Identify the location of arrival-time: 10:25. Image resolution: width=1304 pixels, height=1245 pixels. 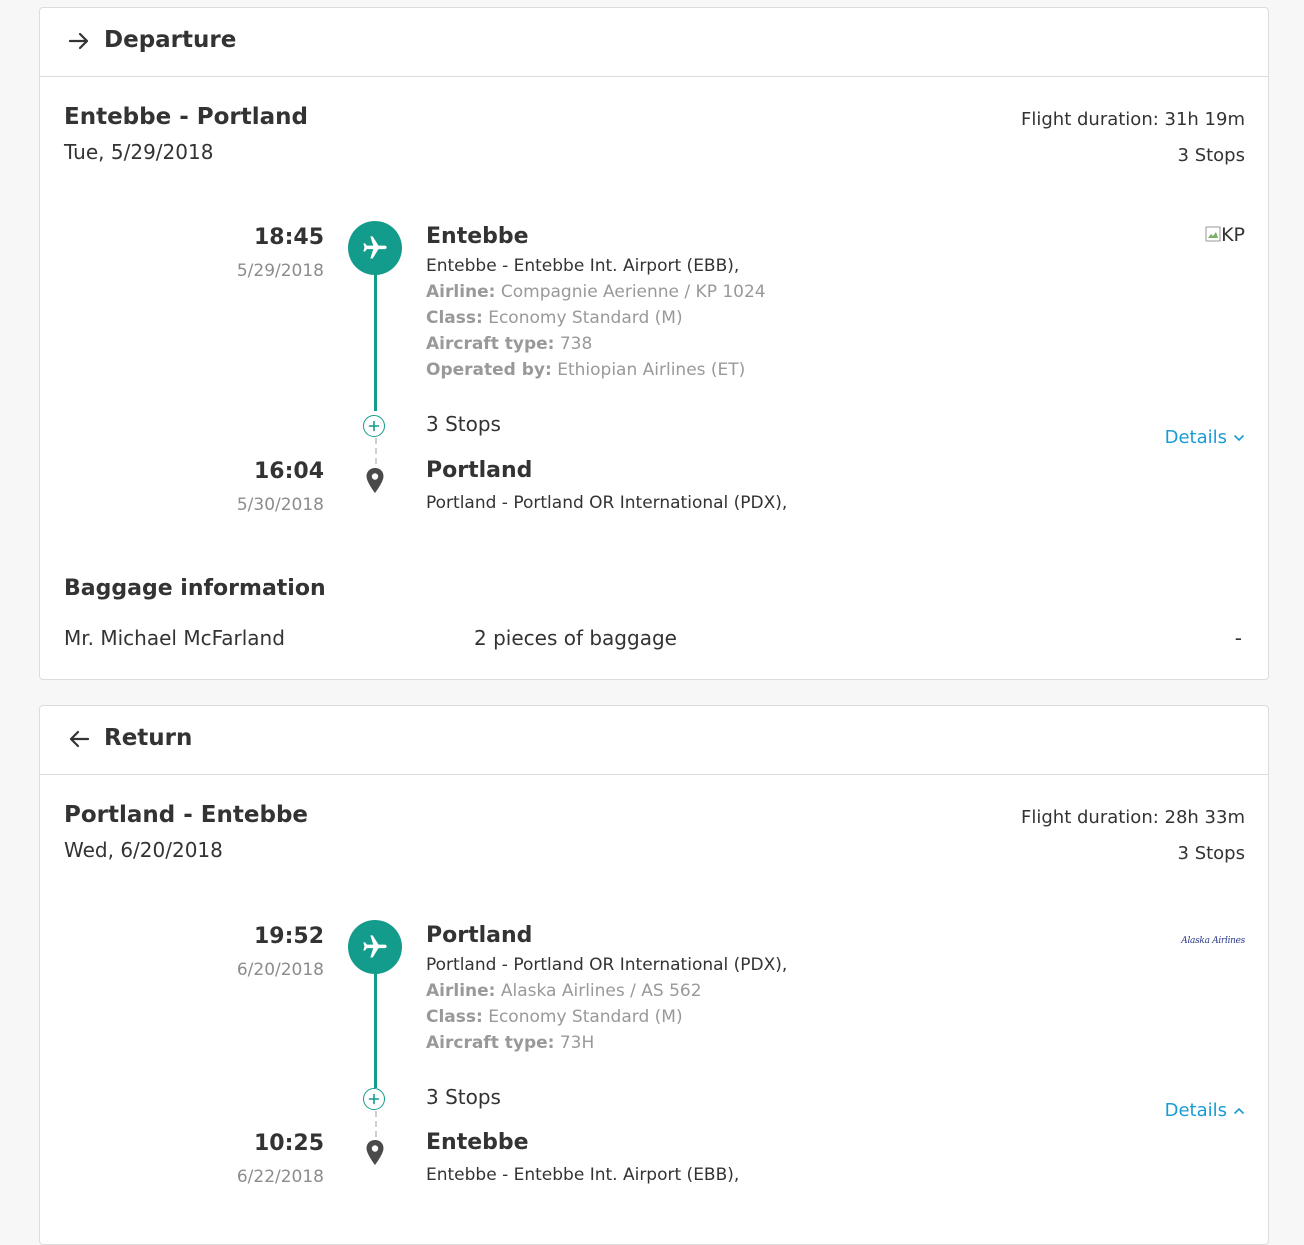
(288, 1143).